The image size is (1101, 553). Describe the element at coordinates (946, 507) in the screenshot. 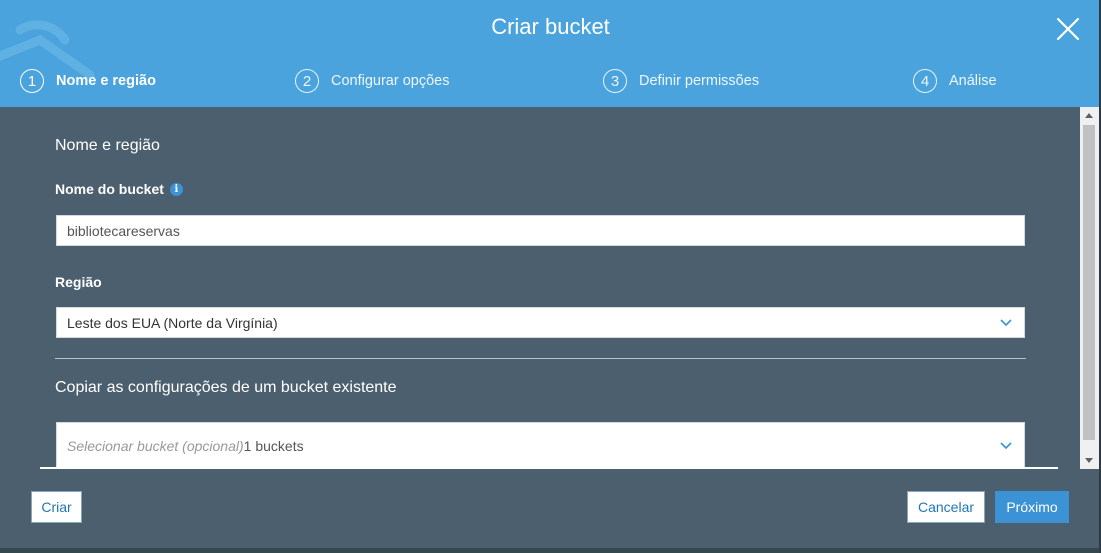

I see `cancel-button: Cancelar` at that location.